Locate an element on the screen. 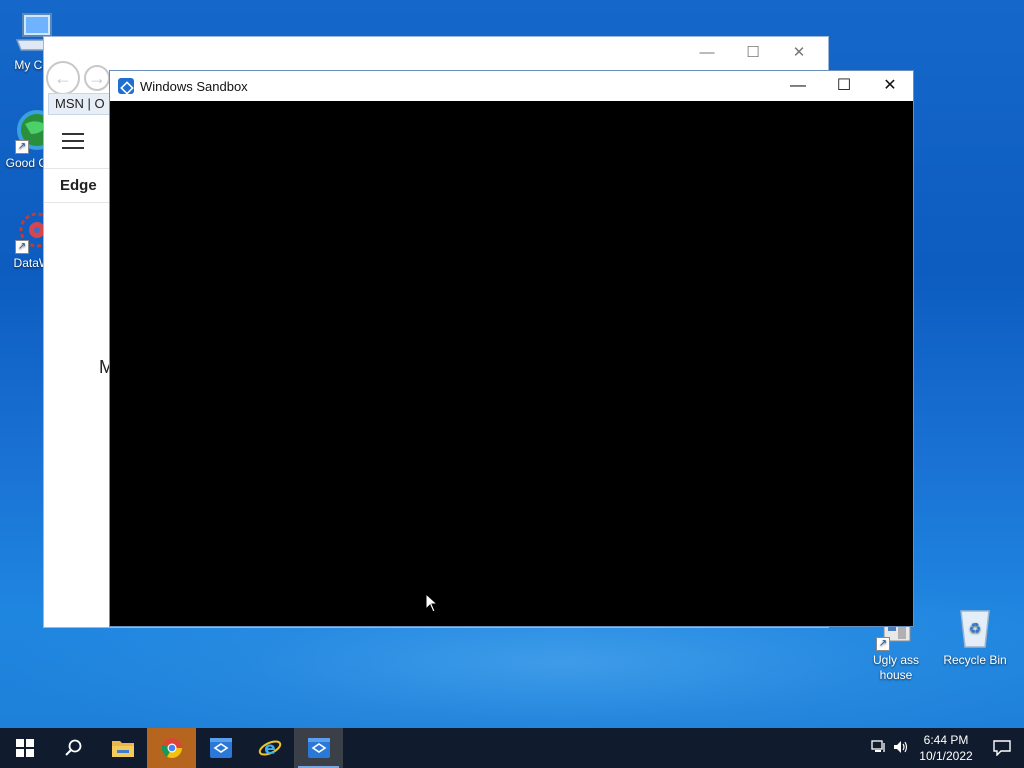 The image size is (1024, 768). start-button is located at coordinates (24, 748).